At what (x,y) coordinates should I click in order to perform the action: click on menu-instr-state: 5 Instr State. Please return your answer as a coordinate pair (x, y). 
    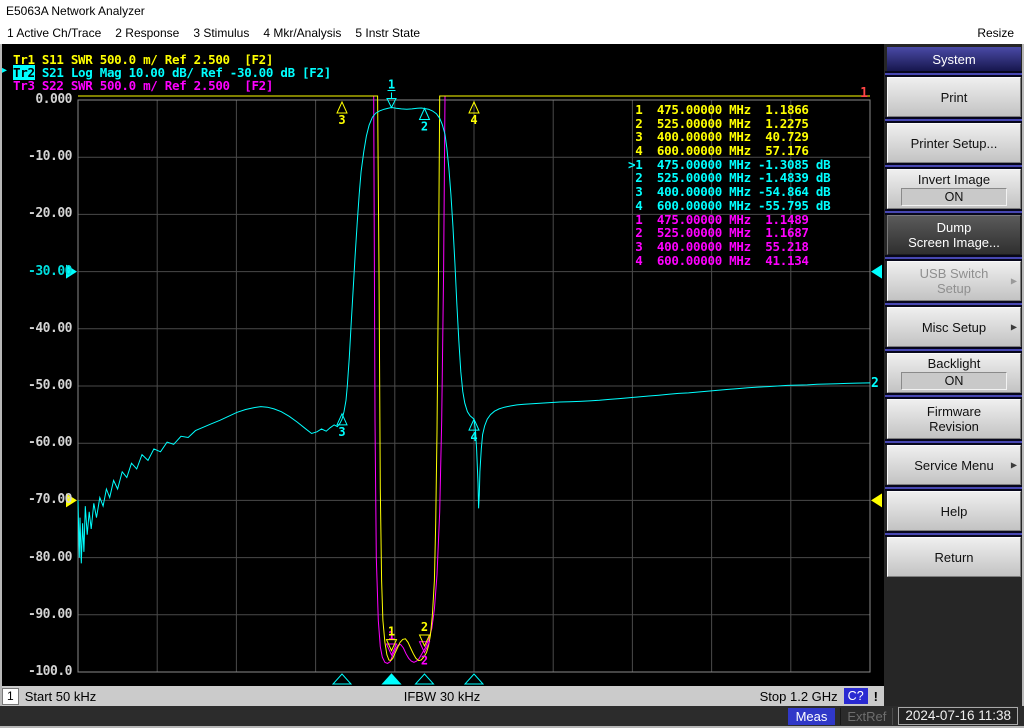
    Looking at the image, I should click on (387, 33).